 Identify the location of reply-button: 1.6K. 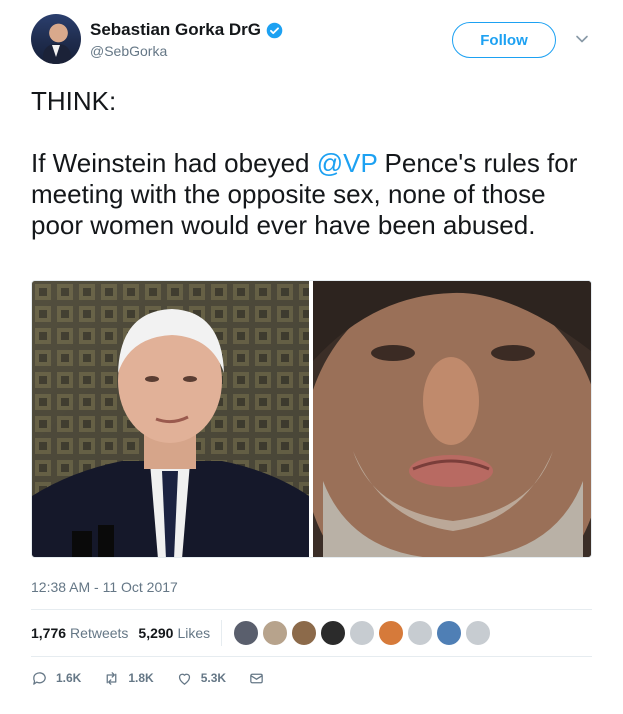
(56, 678).